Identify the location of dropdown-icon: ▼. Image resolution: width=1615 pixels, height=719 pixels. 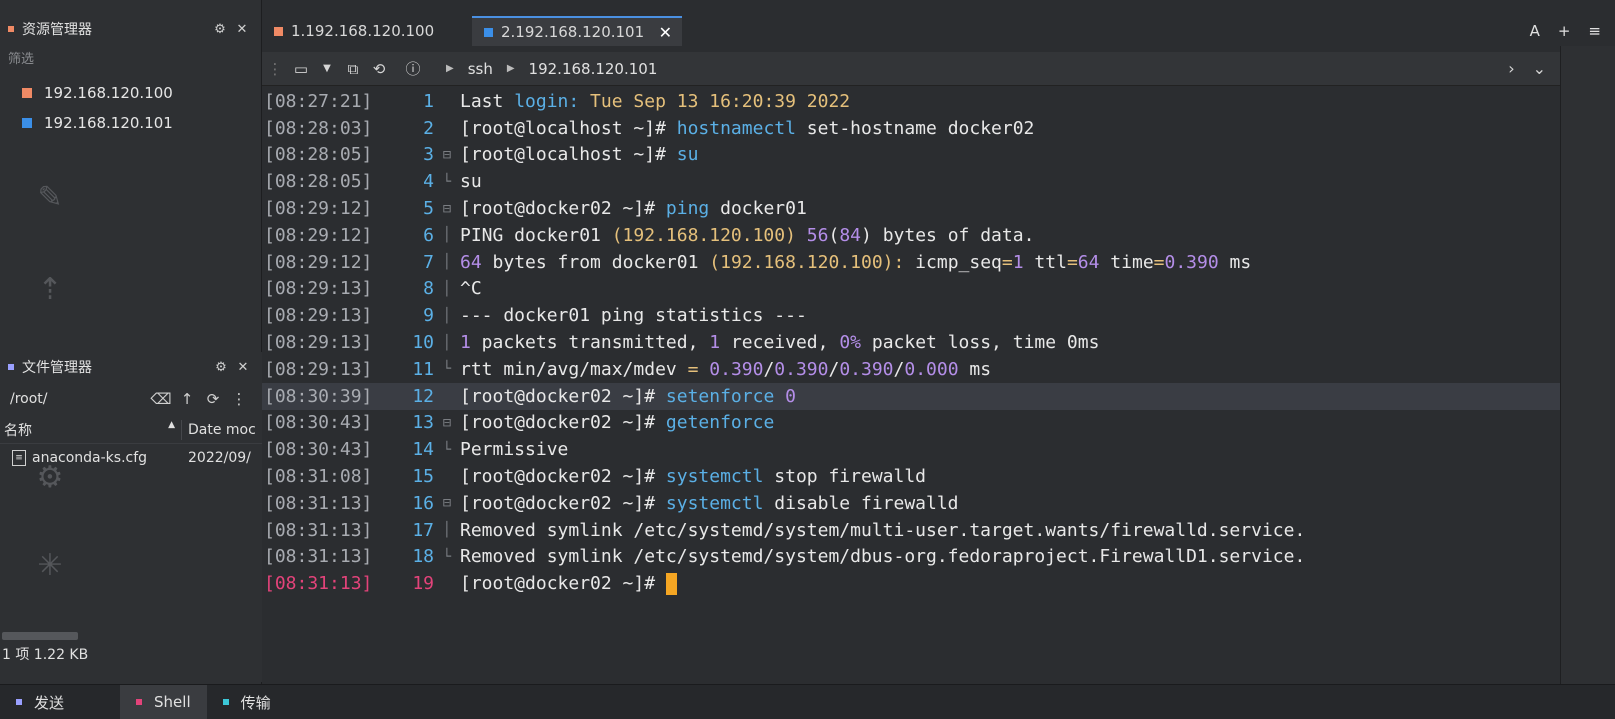
(327, 68).